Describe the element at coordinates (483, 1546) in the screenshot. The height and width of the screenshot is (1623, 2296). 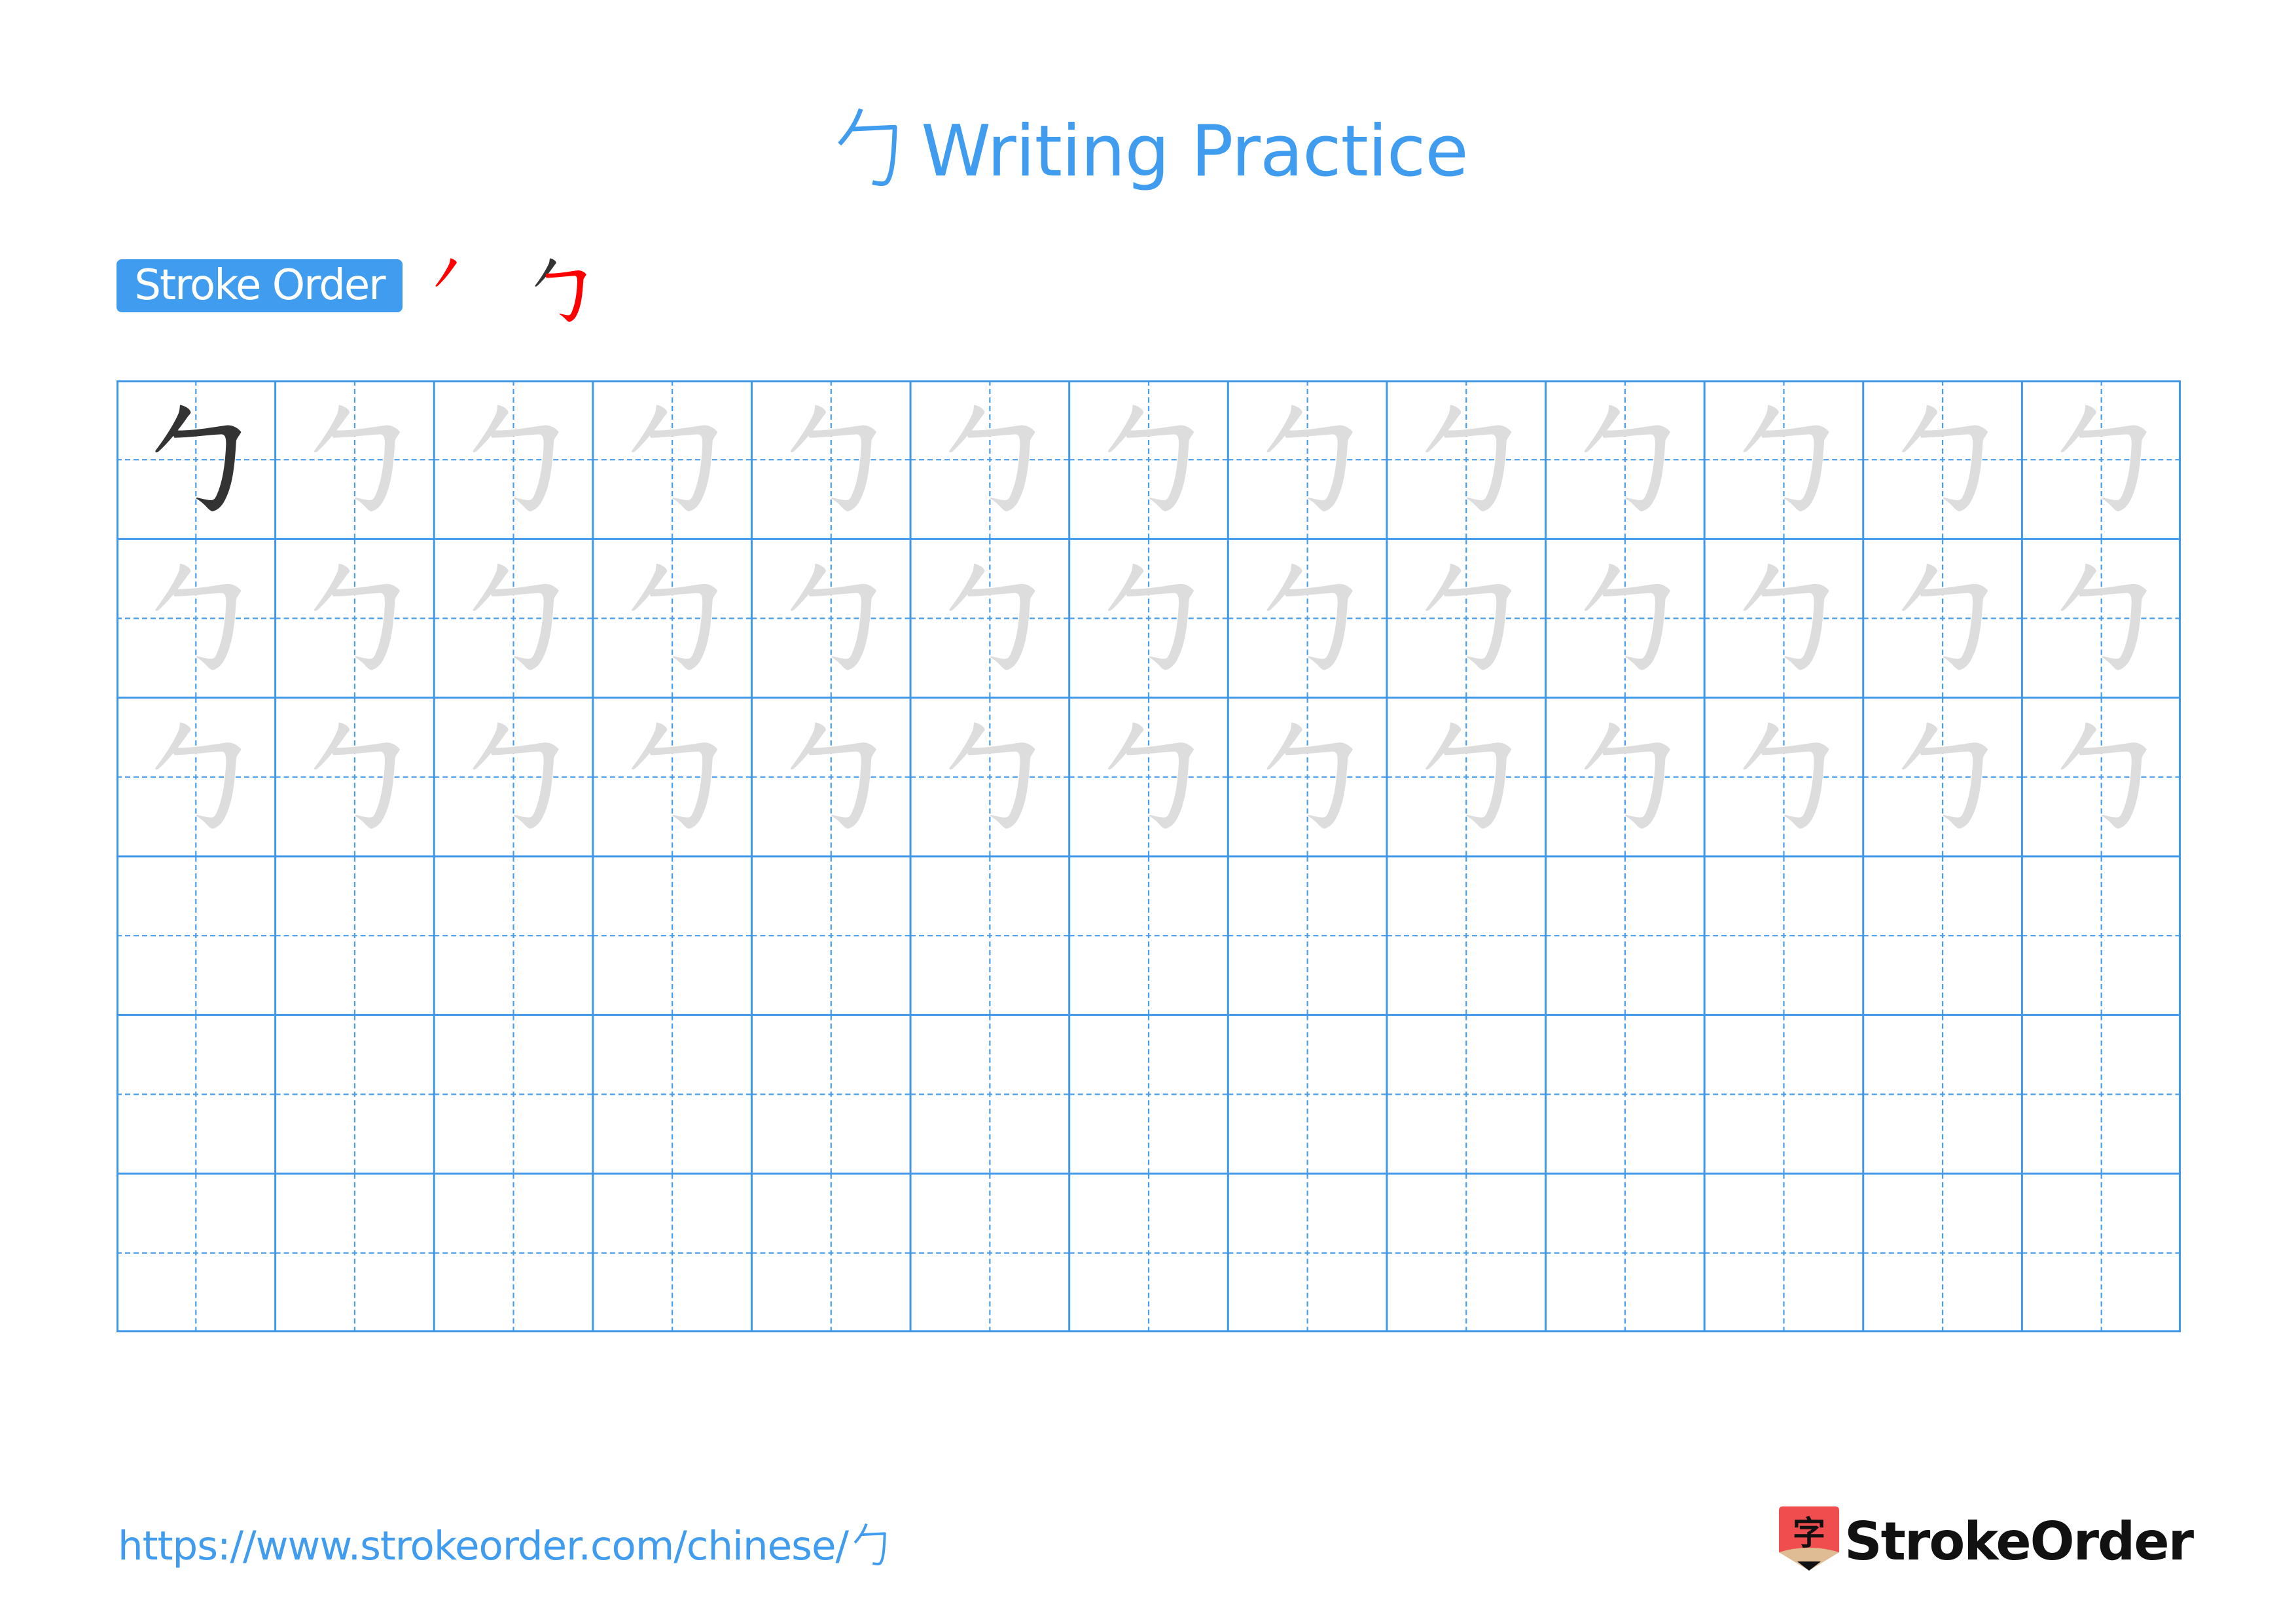
I see `footer-url-text: https://www.strokeorder.com/chinese/` at that location.